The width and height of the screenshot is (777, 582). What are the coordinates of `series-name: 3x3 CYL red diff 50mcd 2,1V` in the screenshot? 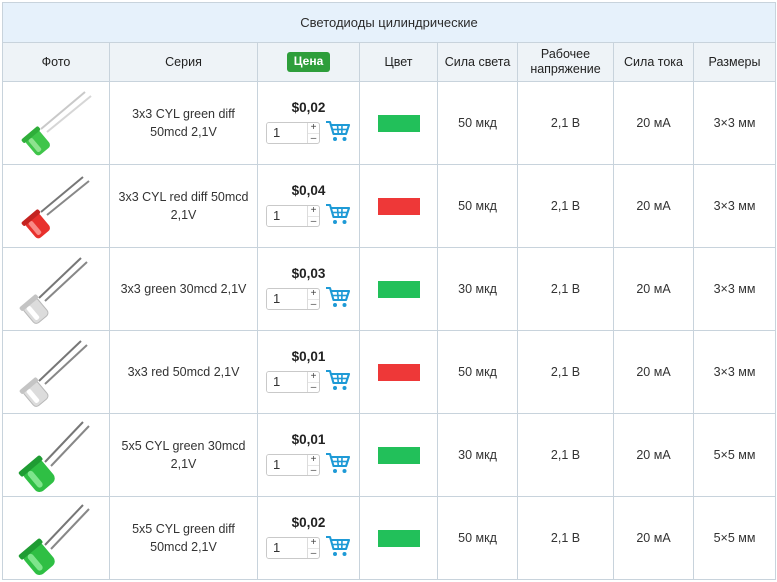 It's located at (183, 206).